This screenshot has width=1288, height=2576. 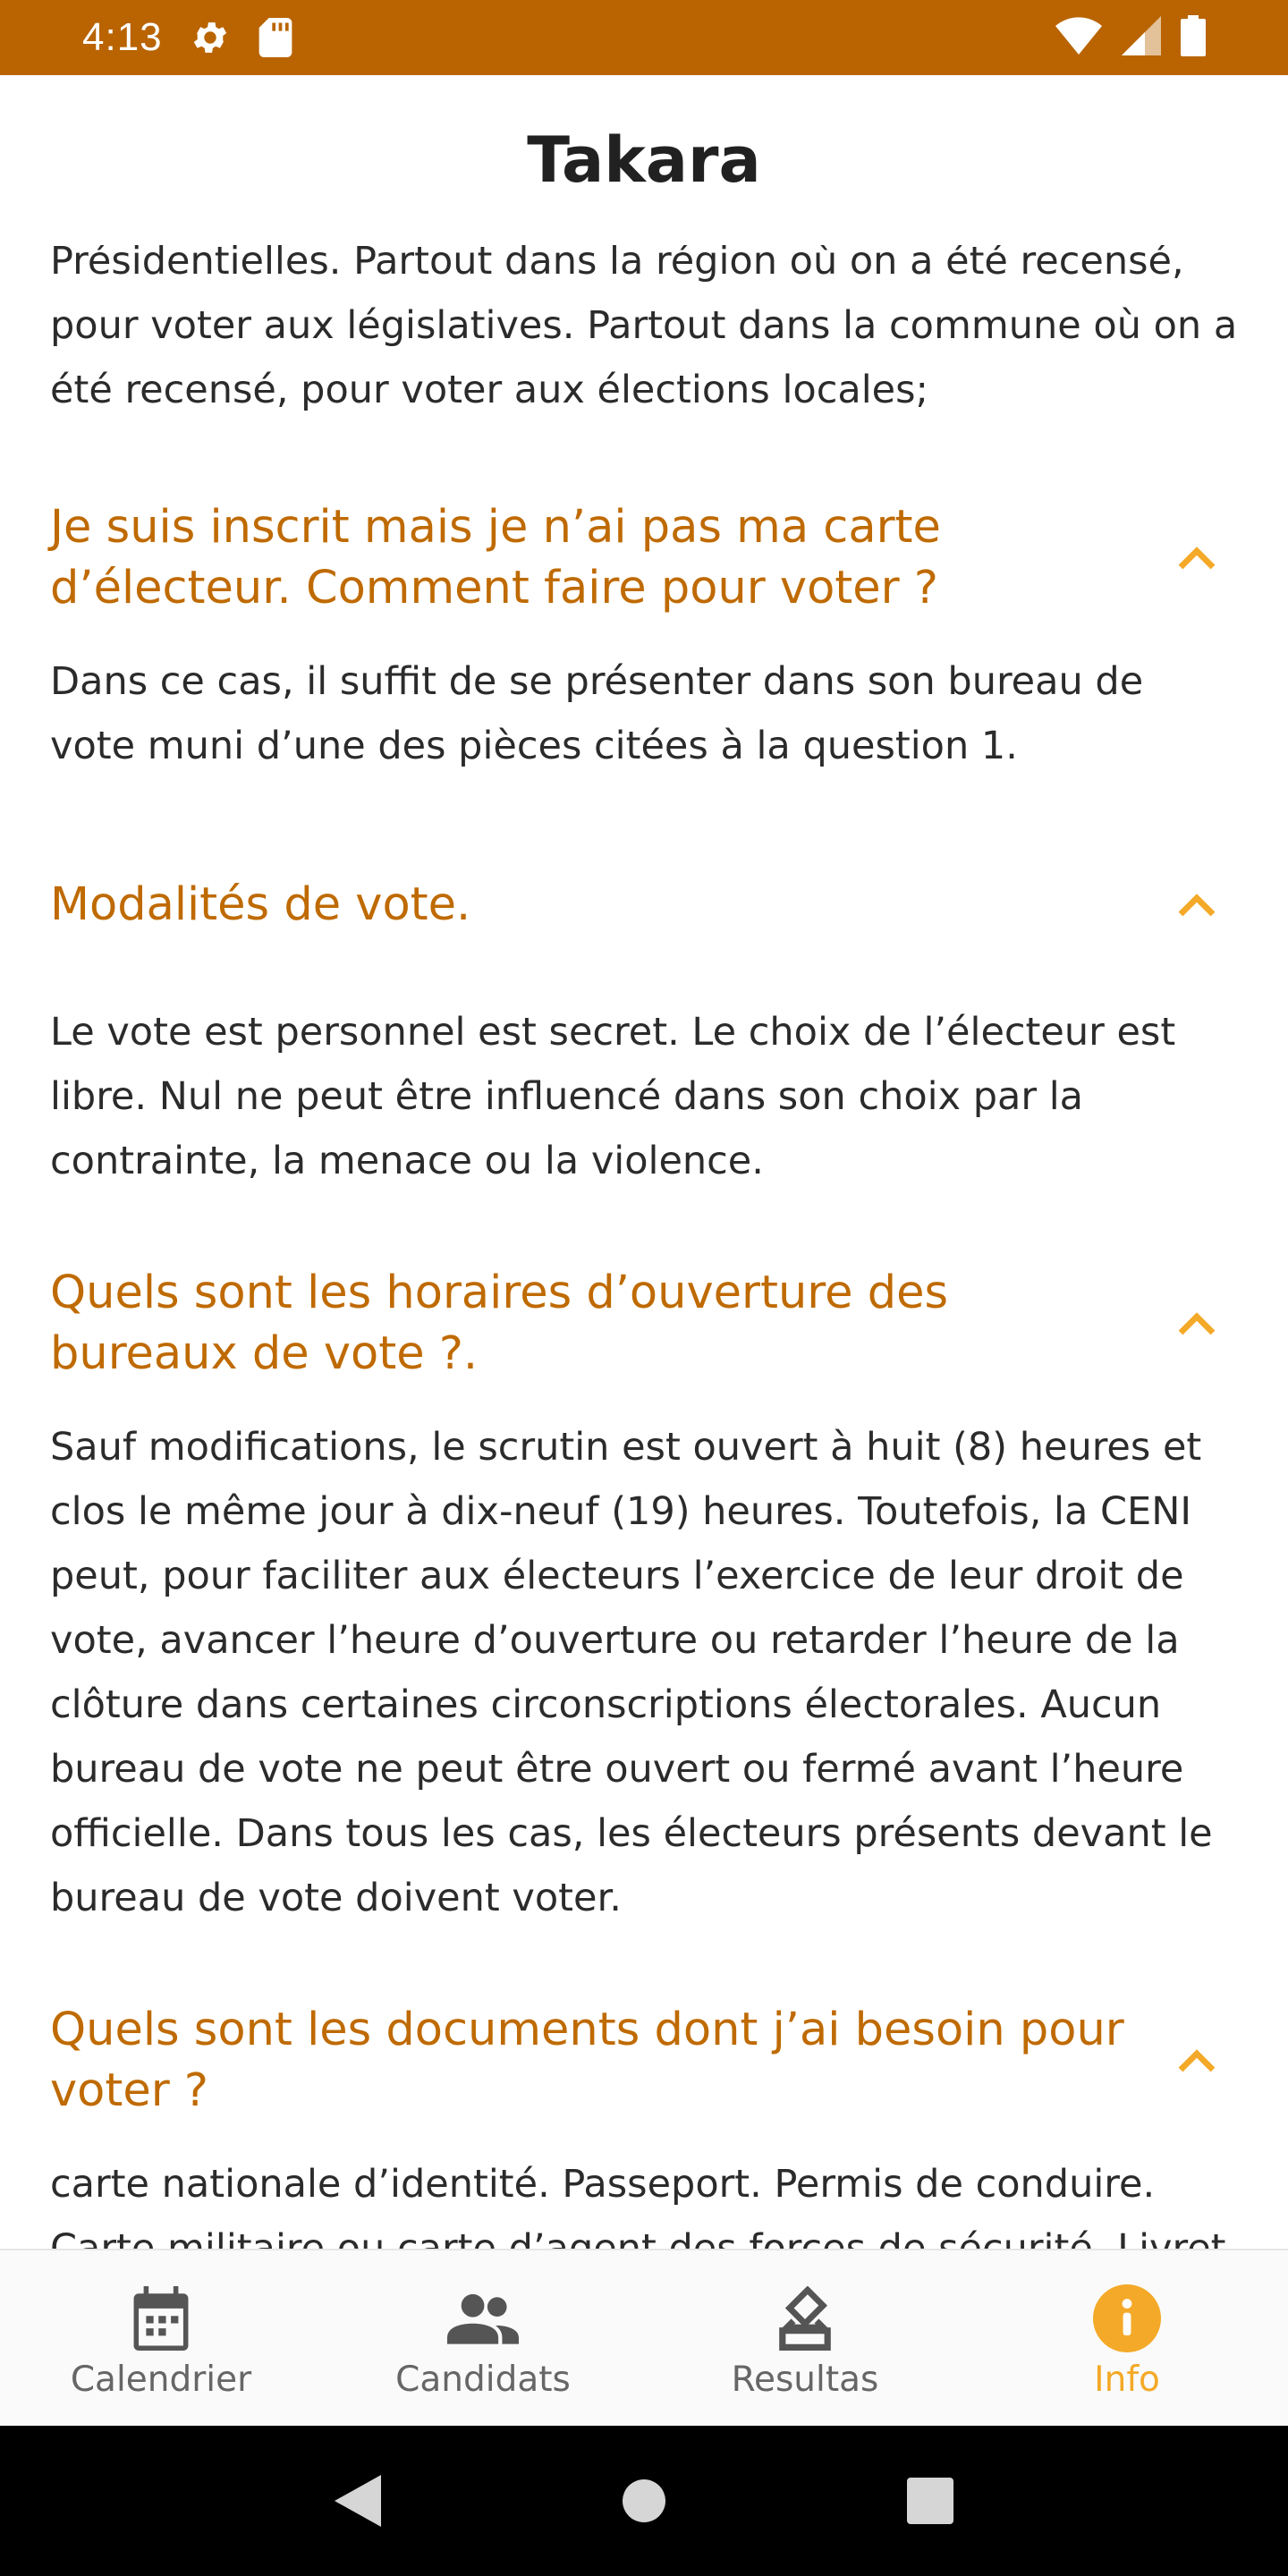 I want to click on home-icon, so click(x=644, y=2501).